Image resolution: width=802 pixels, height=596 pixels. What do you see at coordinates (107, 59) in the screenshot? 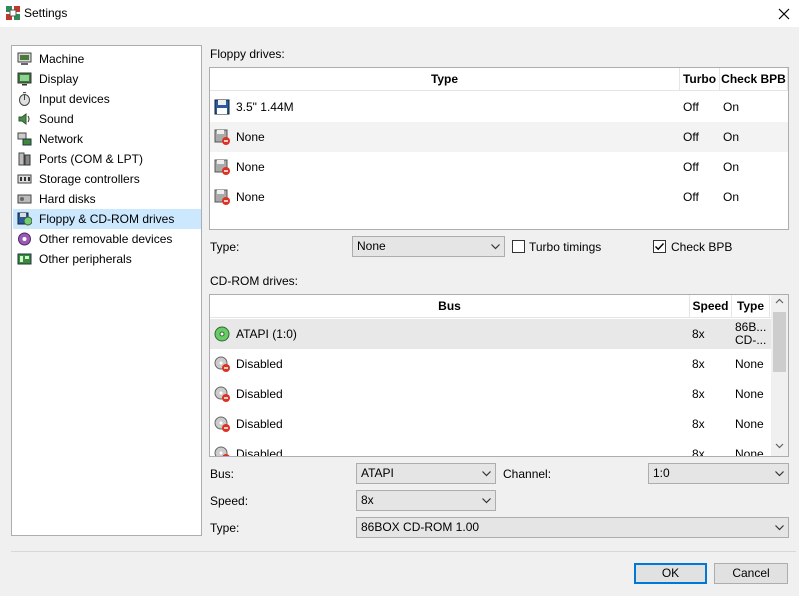
I see `nav-item-machine: Machine` at bounding box center [107, 59].